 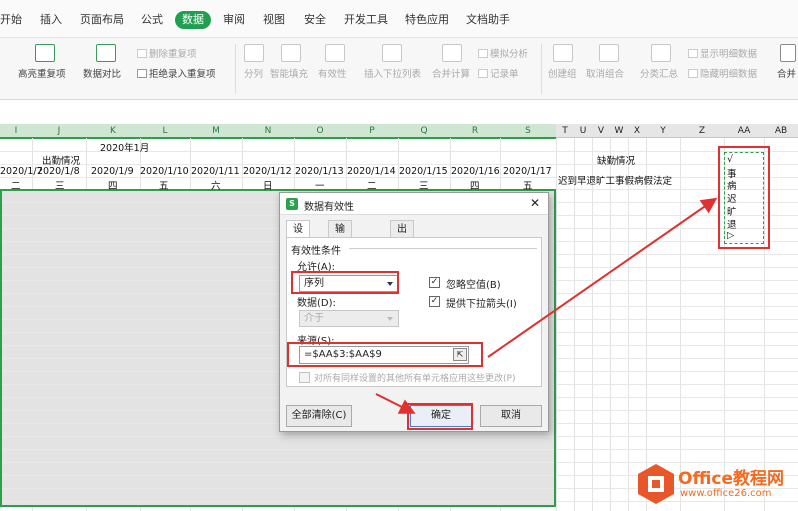 What do you see at coordinates (726, 493) in the screenshot?
I see `watermark-url: www.office26.com` at bounding box center [726, 493].